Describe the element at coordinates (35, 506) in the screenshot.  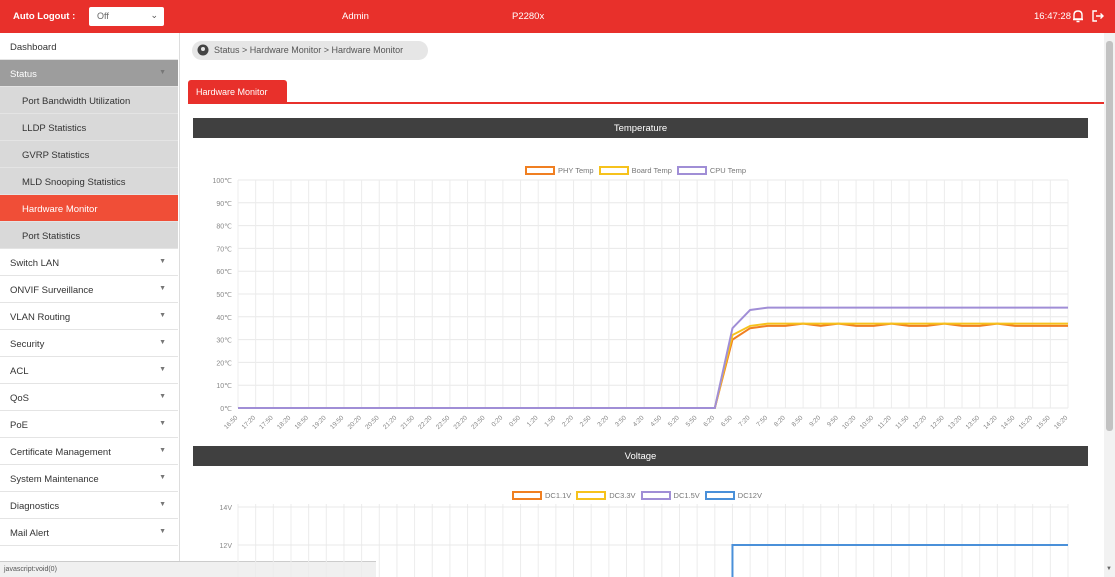
I see `sidebar-item-label: Diagnostics` at that location.